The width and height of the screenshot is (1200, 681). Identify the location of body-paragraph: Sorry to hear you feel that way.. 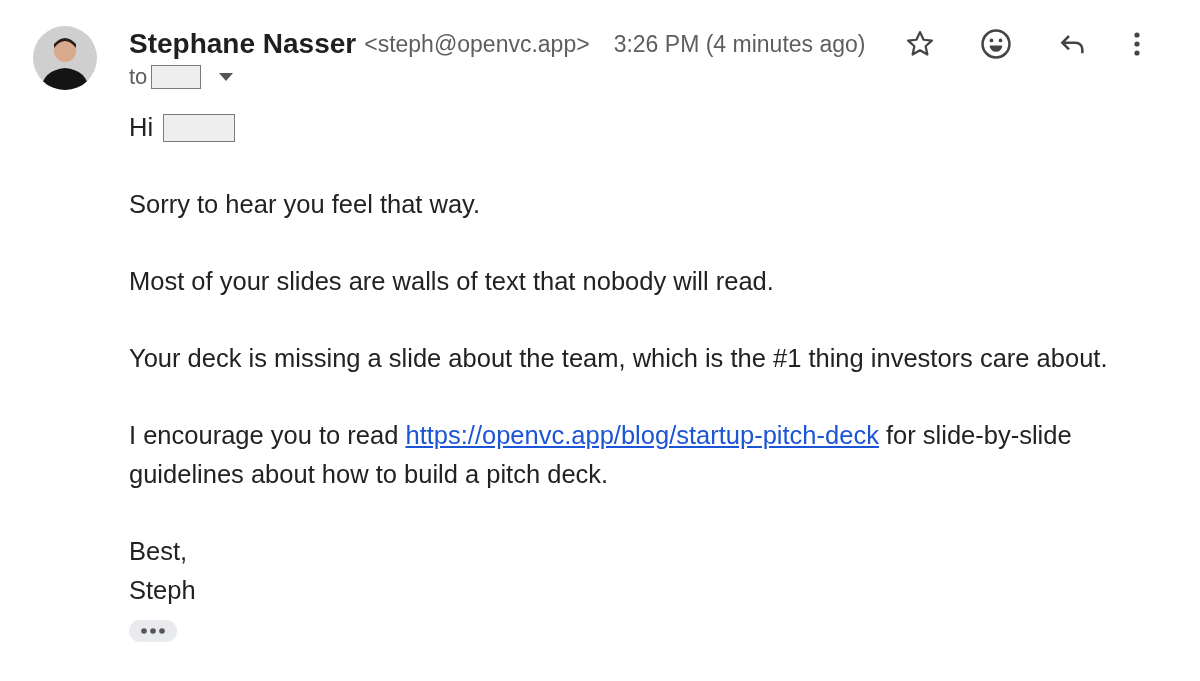
(305, 204).